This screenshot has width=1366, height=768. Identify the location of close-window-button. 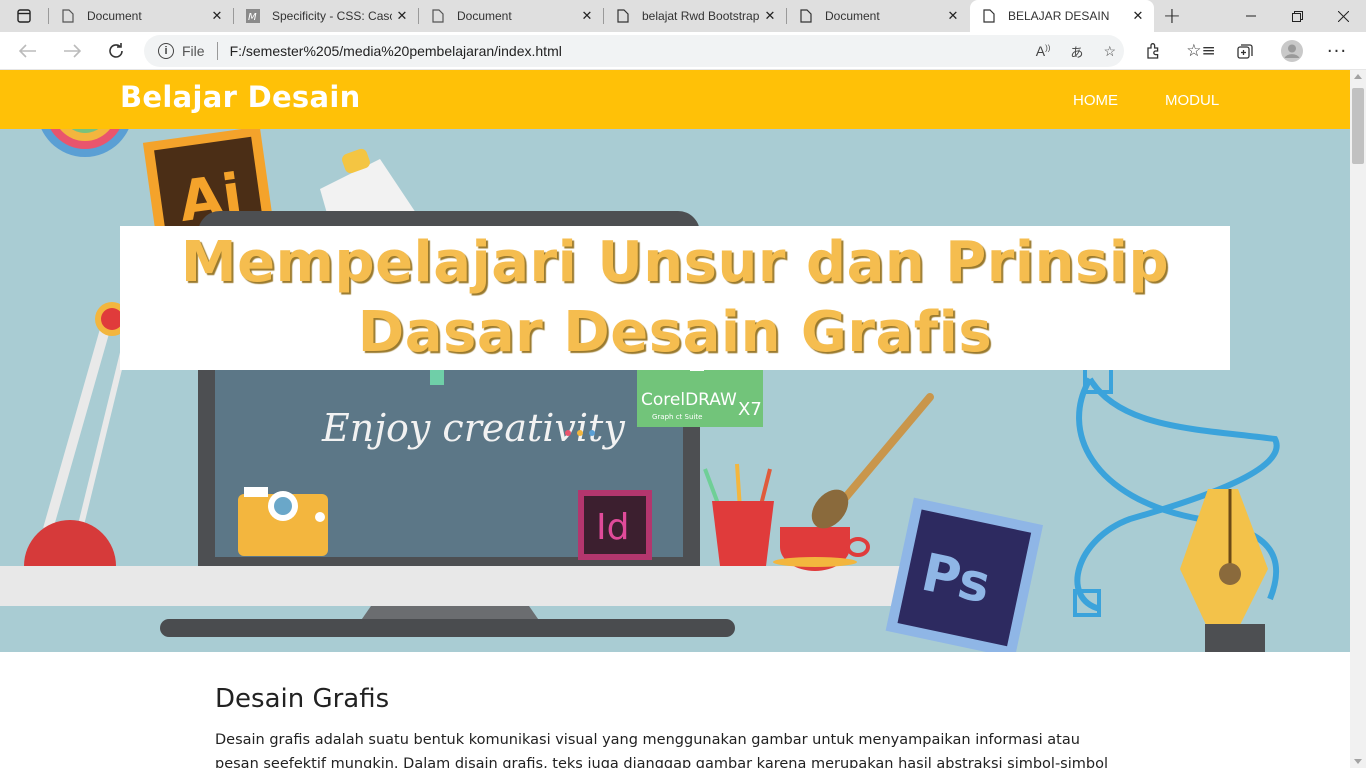
(1343, 16).